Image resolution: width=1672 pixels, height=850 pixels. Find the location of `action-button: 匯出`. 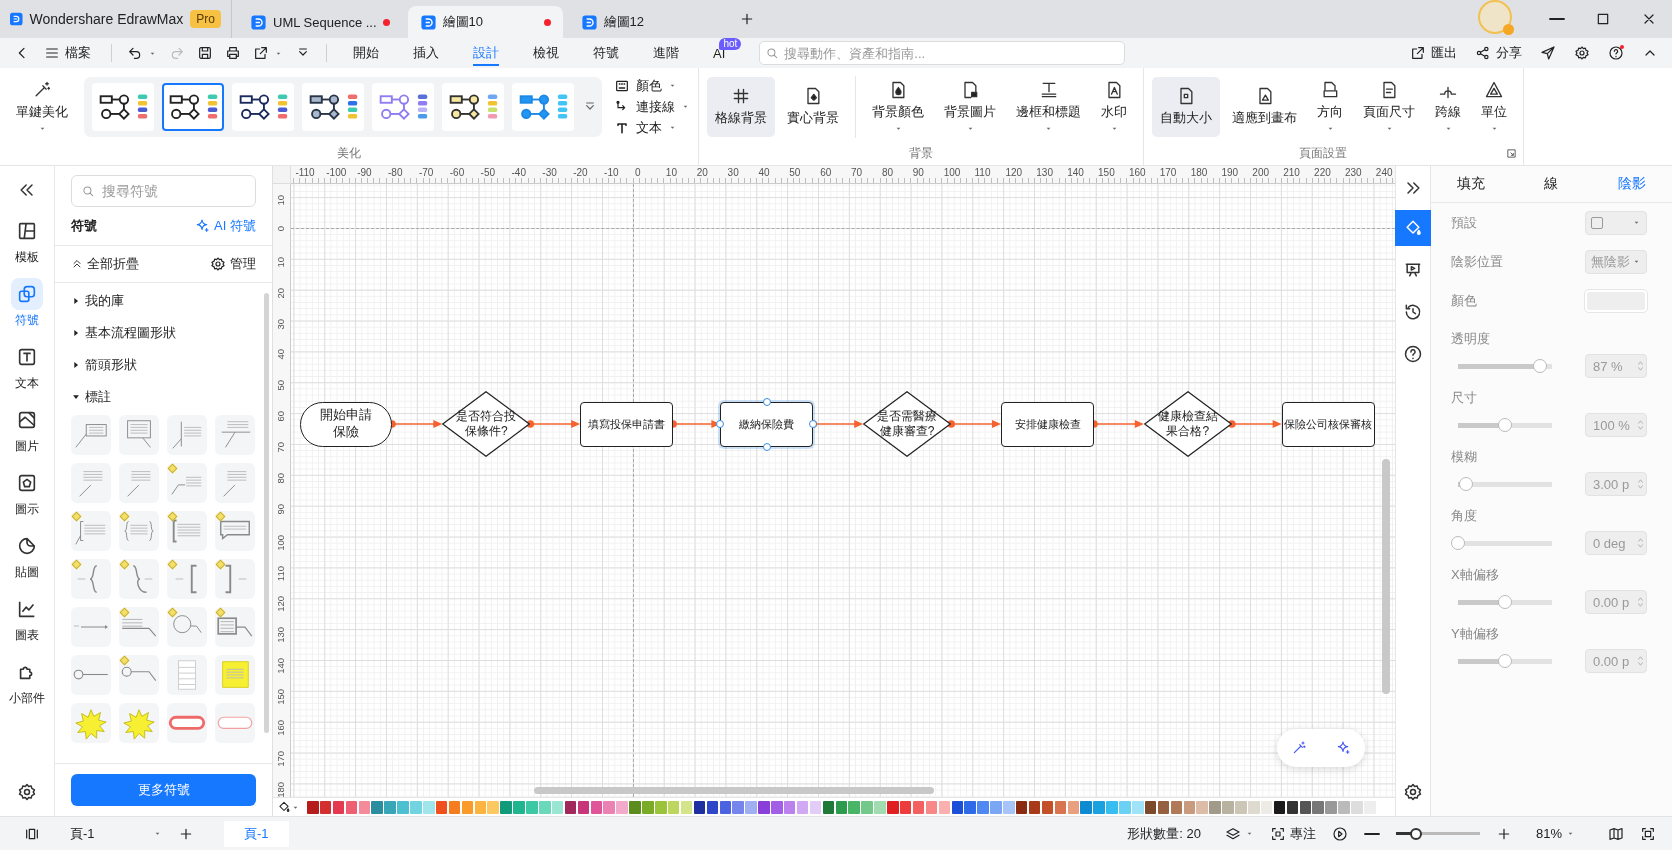

action-button: 匯出 is located at coordinates (1433, 53).